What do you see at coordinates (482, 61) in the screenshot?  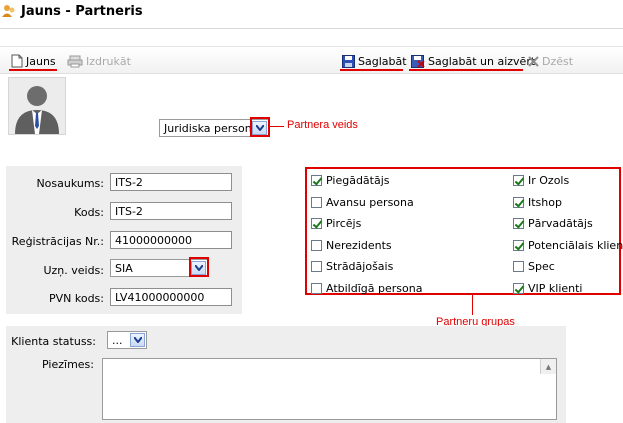 I see `save-and-close-button-label: Saglabāt un aizvērt` at bounding box center [482, 61].